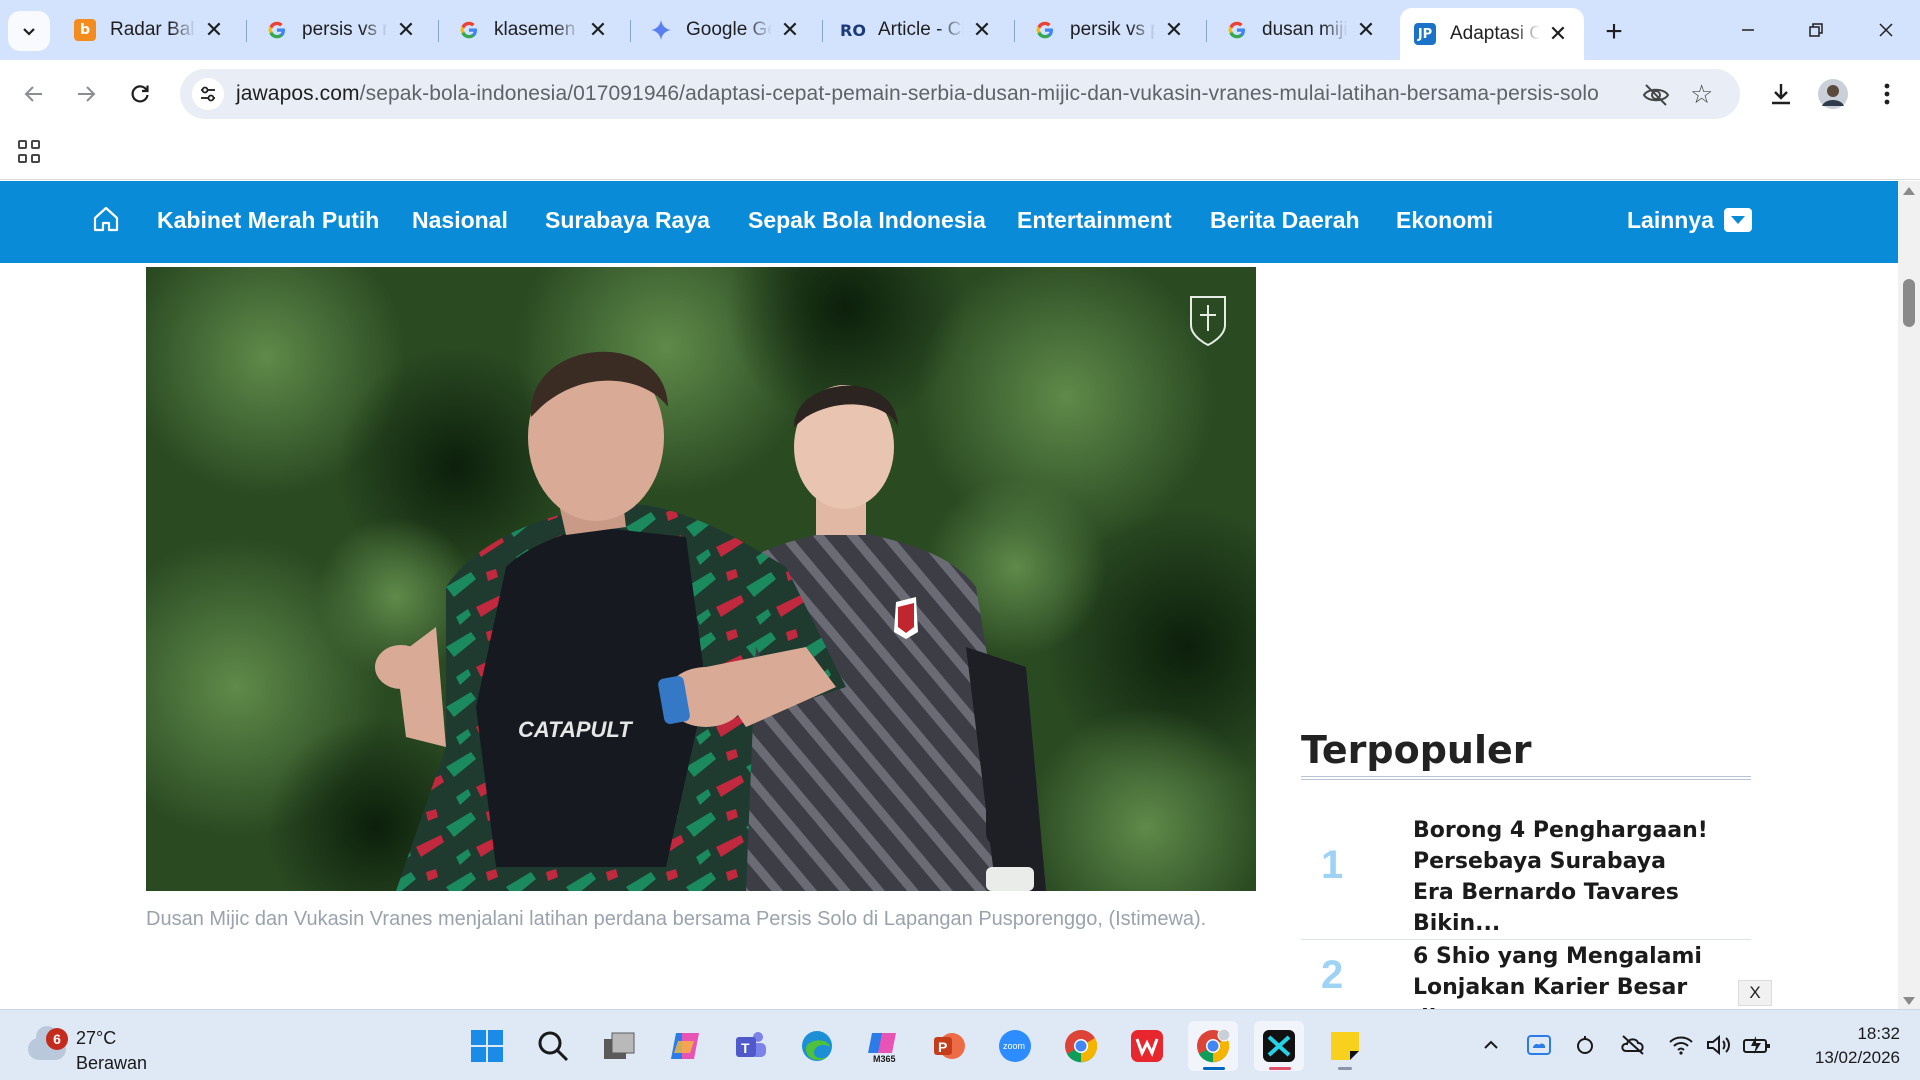 The height and width of the screenshot is (1080, 1920). I want to click on scrollbar-thumb, so click(1909, 303).